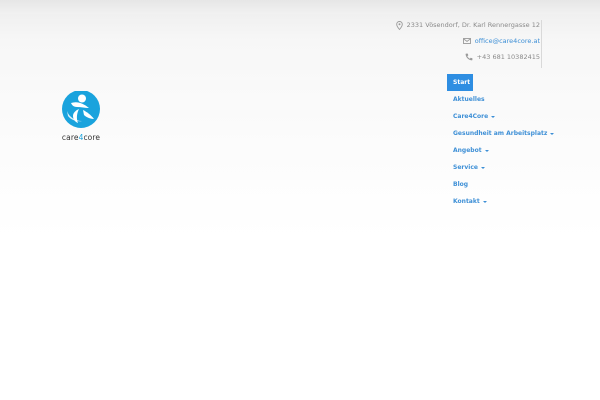 The height and width of the screenshot is (400, 600). What do you see at coordinates (508, 57) in the screenshot?
I see `phone-text: +43 681 10382415` at bounding box center [508, 57].